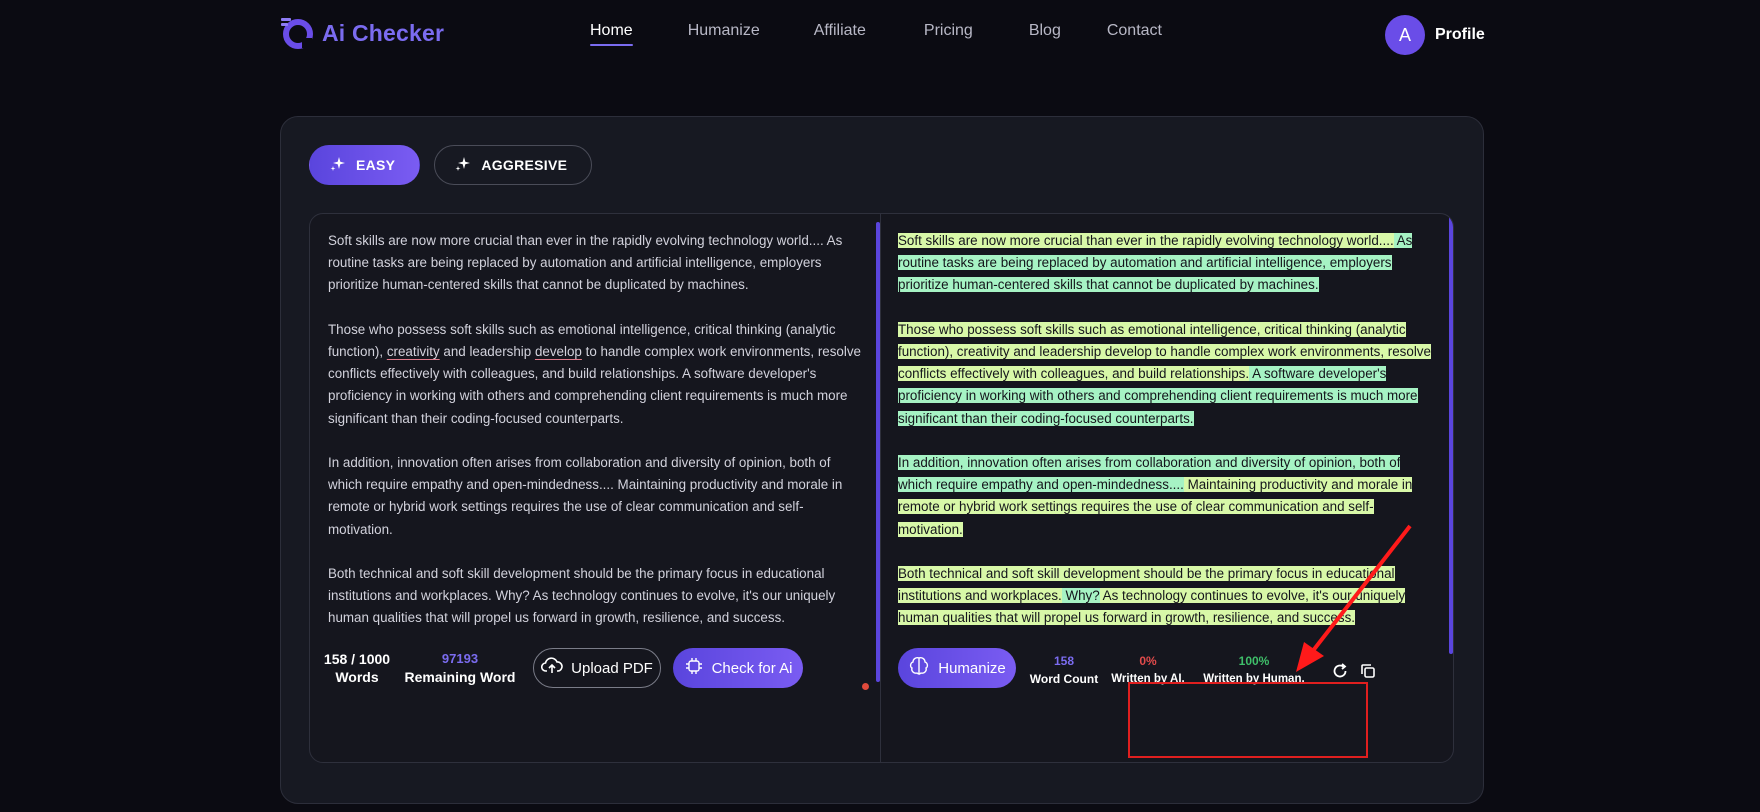  Describe the element at coordinates (524, 165) in the screenshot. I see `mode-aggressive-label: AGGRESIVE` at that location.